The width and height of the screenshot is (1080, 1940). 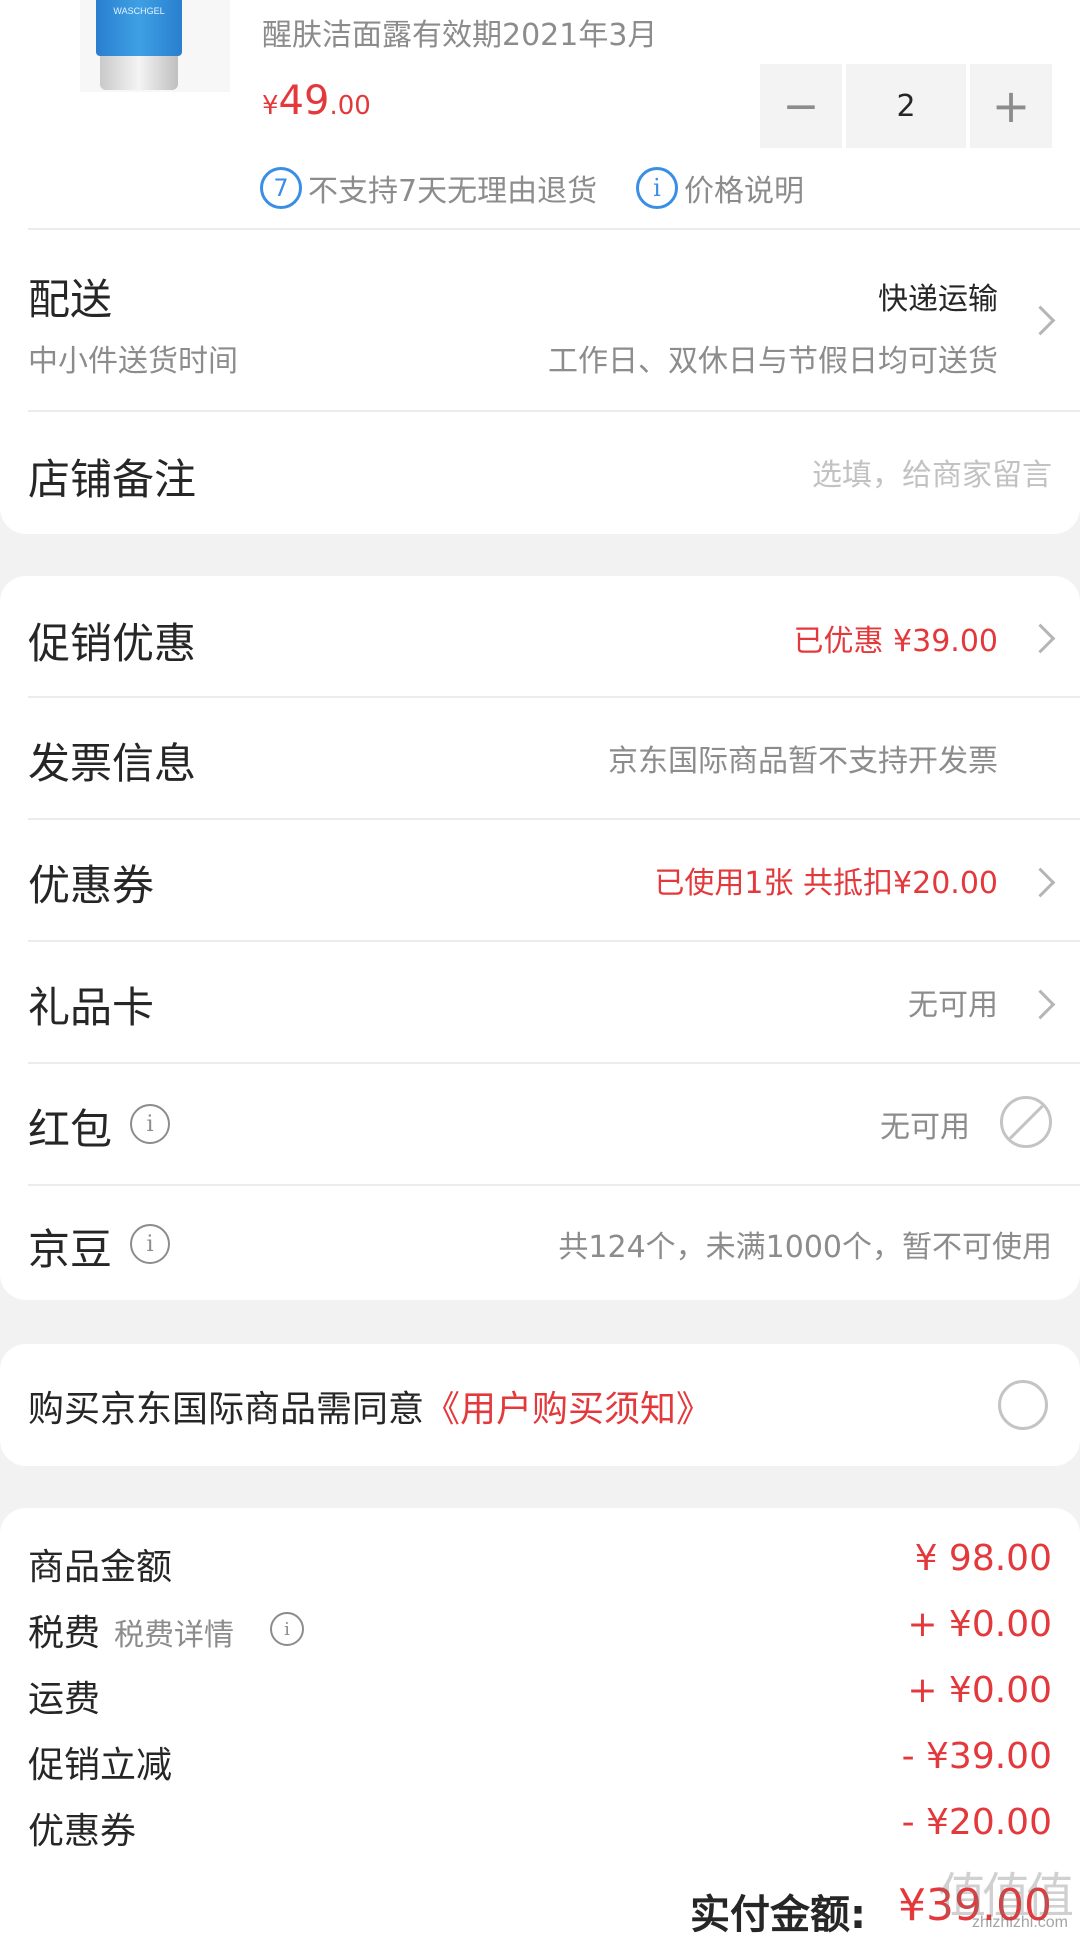 I want to click on coupon-label: 优惠券, so click(x=91, y=885).